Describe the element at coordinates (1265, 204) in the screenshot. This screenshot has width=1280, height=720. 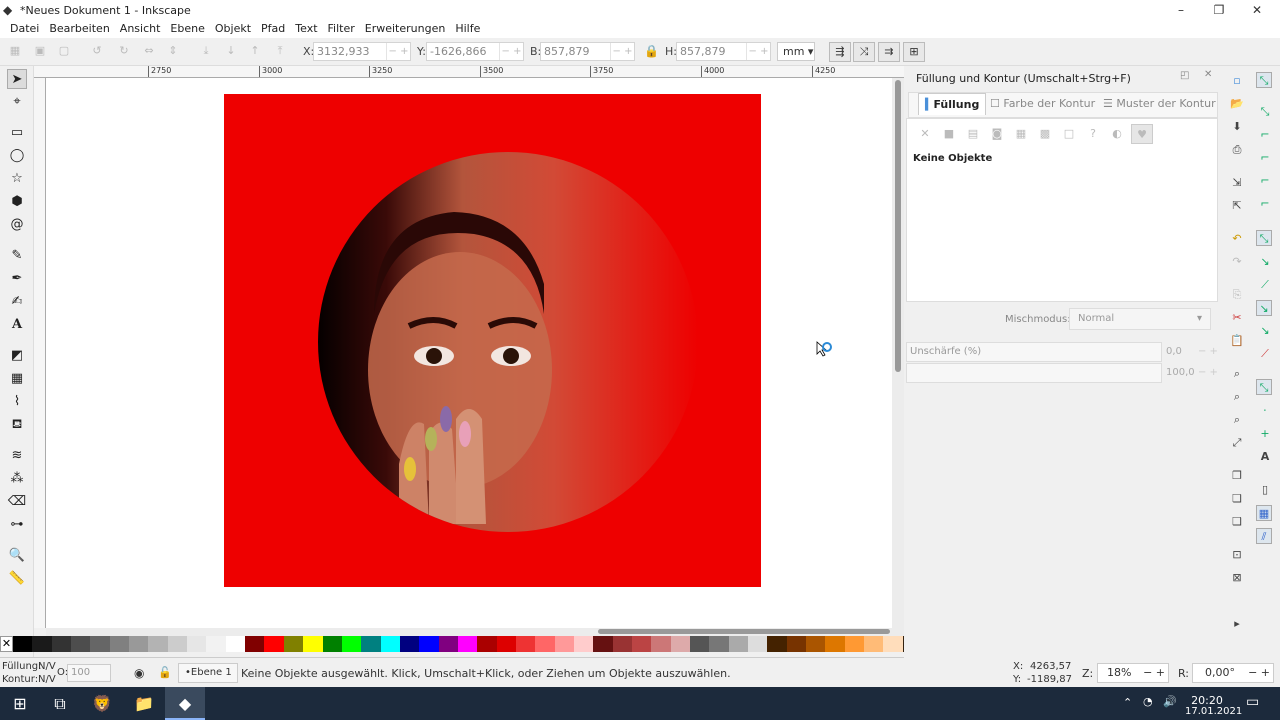
I see `snap-bbox-center-icon: ⌐` at that location.